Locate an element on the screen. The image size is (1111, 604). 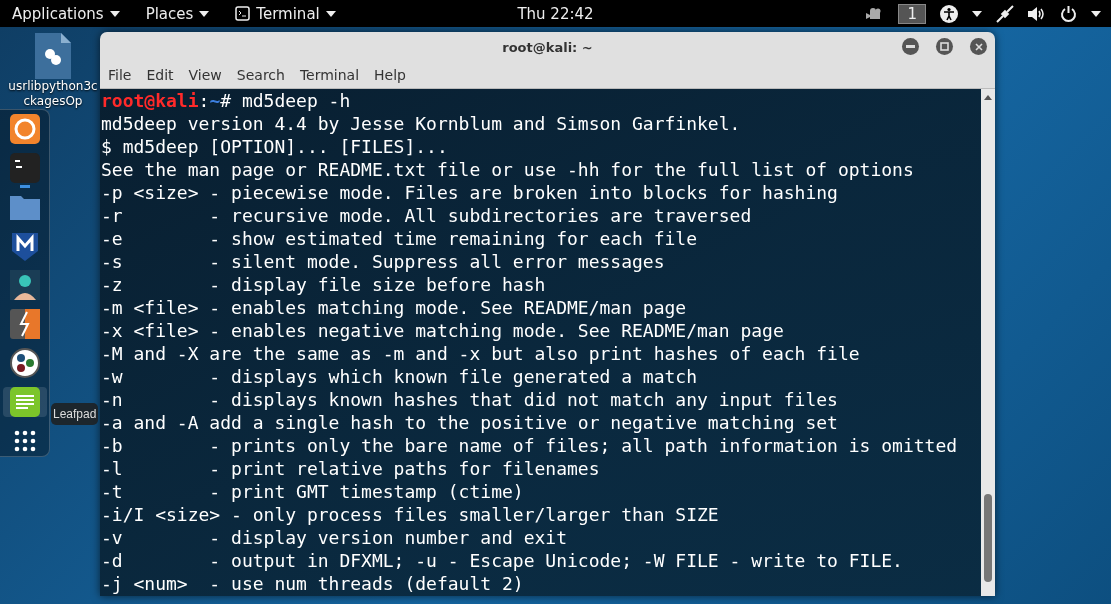
menu-item: Edit is located at coordinates (160, 75).